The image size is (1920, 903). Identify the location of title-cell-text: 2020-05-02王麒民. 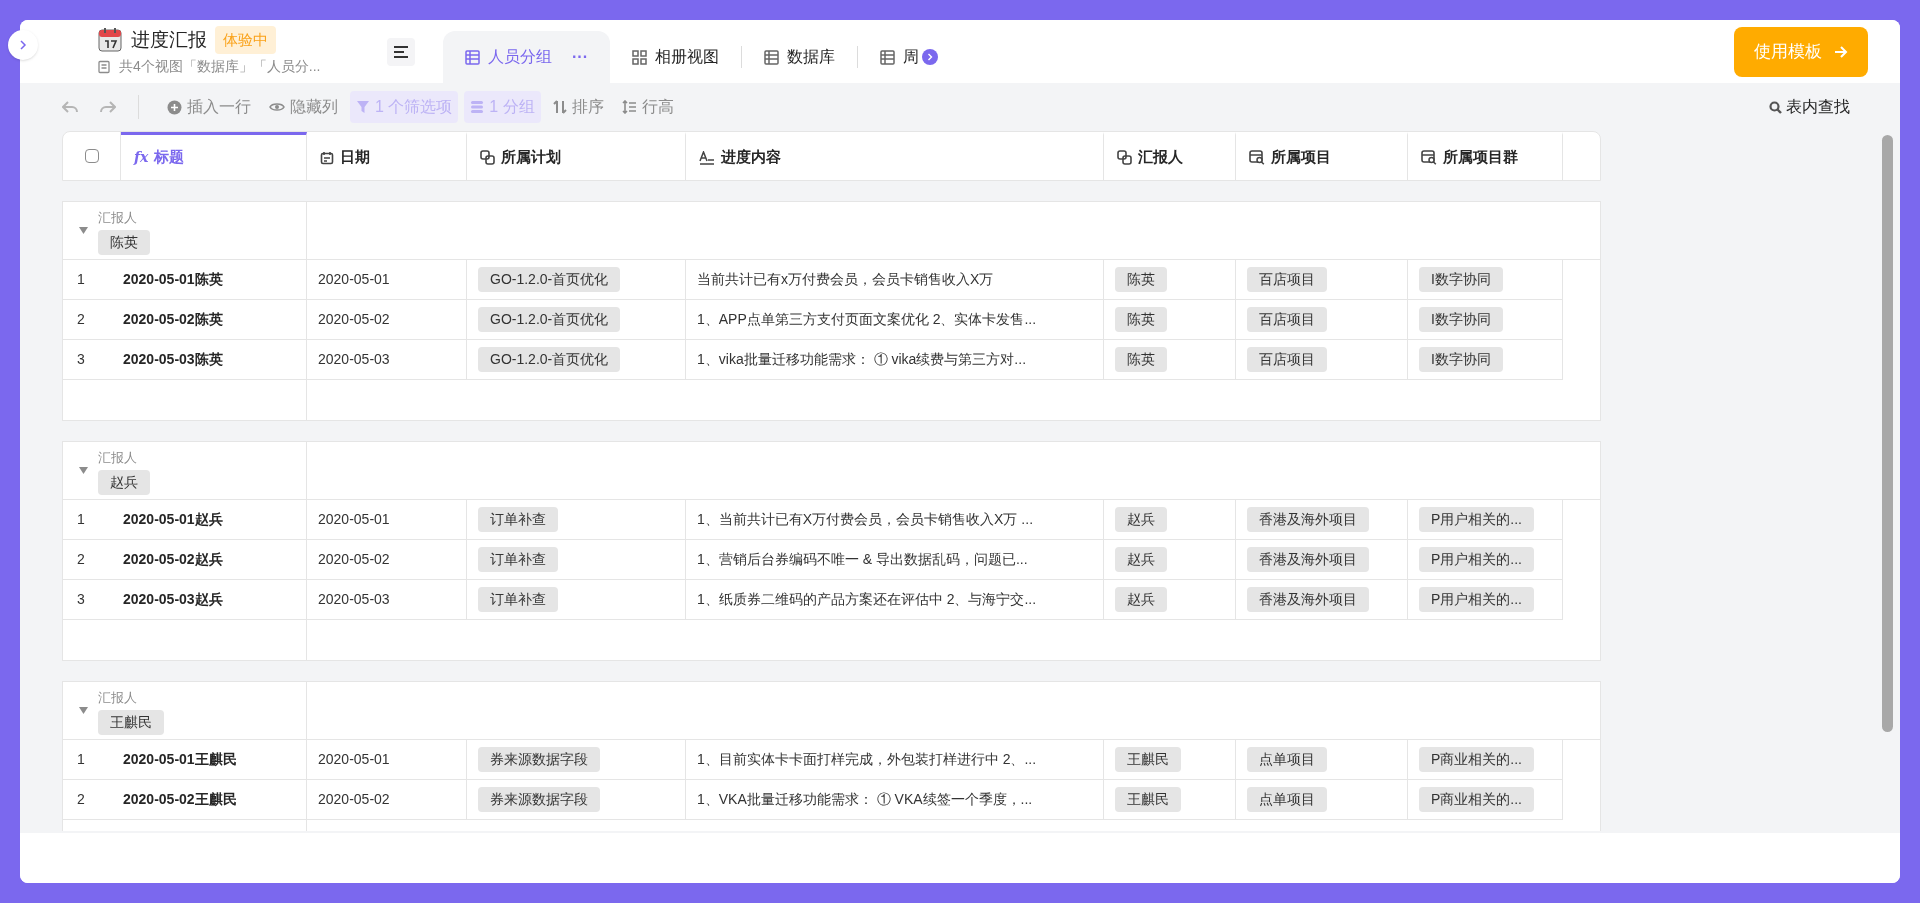
(180, 799).